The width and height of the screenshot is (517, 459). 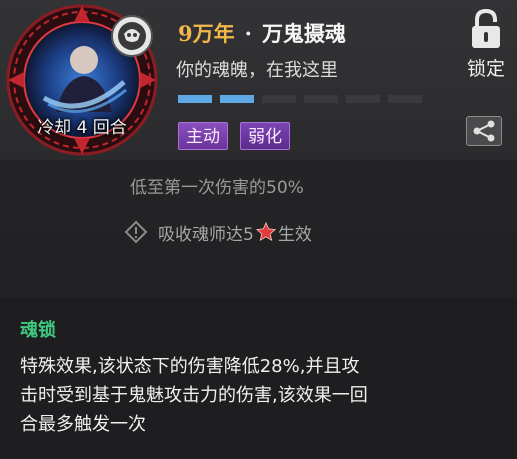 I want to click on share-icon, so click(x=484, y=131).